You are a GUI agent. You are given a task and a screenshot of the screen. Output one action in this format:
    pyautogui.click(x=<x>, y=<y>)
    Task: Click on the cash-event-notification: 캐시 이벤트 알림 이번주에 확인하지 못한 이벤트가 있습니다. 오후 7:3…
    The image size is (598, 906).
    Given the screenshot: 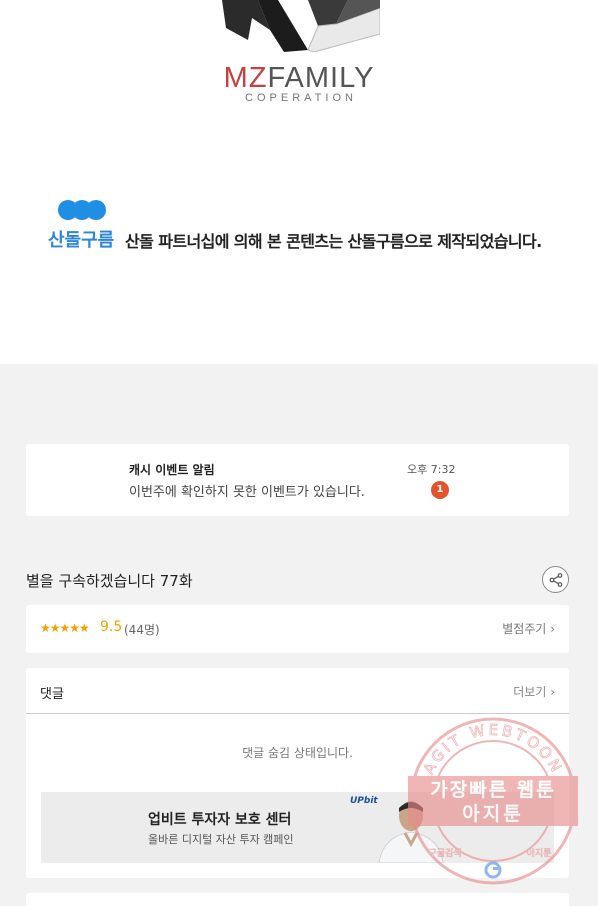 What is the action you would take?
    pyautogui.click(x=297, y=480)
    